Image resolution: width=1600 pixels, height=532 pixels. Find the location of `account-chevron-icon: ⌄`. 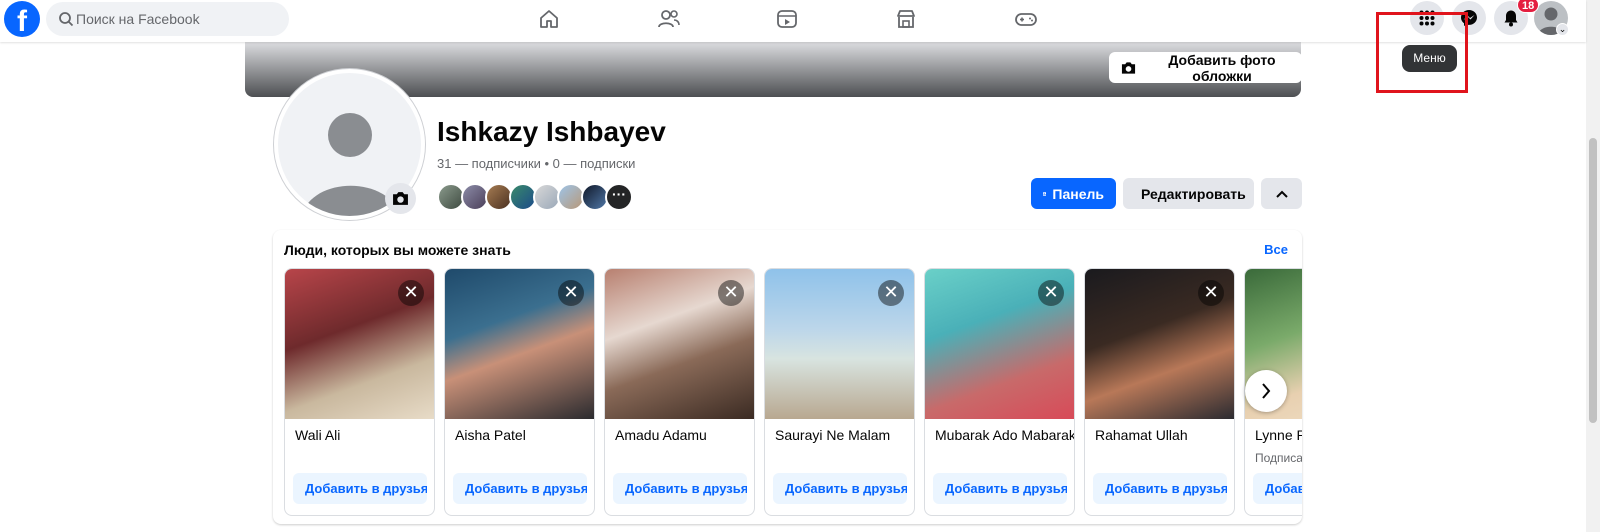

account-chevron-icon: ⌄ is located at coordinates (1562, 29).